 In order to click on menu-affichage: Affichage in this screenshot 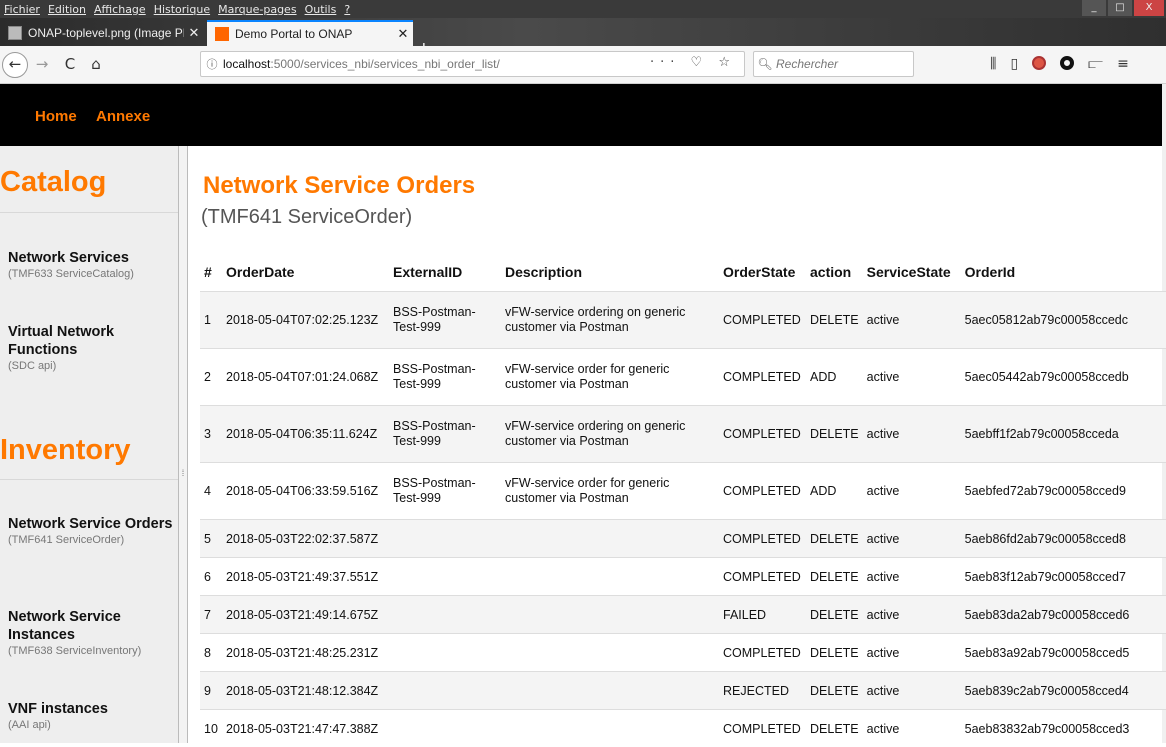, I will do `click(120, 9)`.